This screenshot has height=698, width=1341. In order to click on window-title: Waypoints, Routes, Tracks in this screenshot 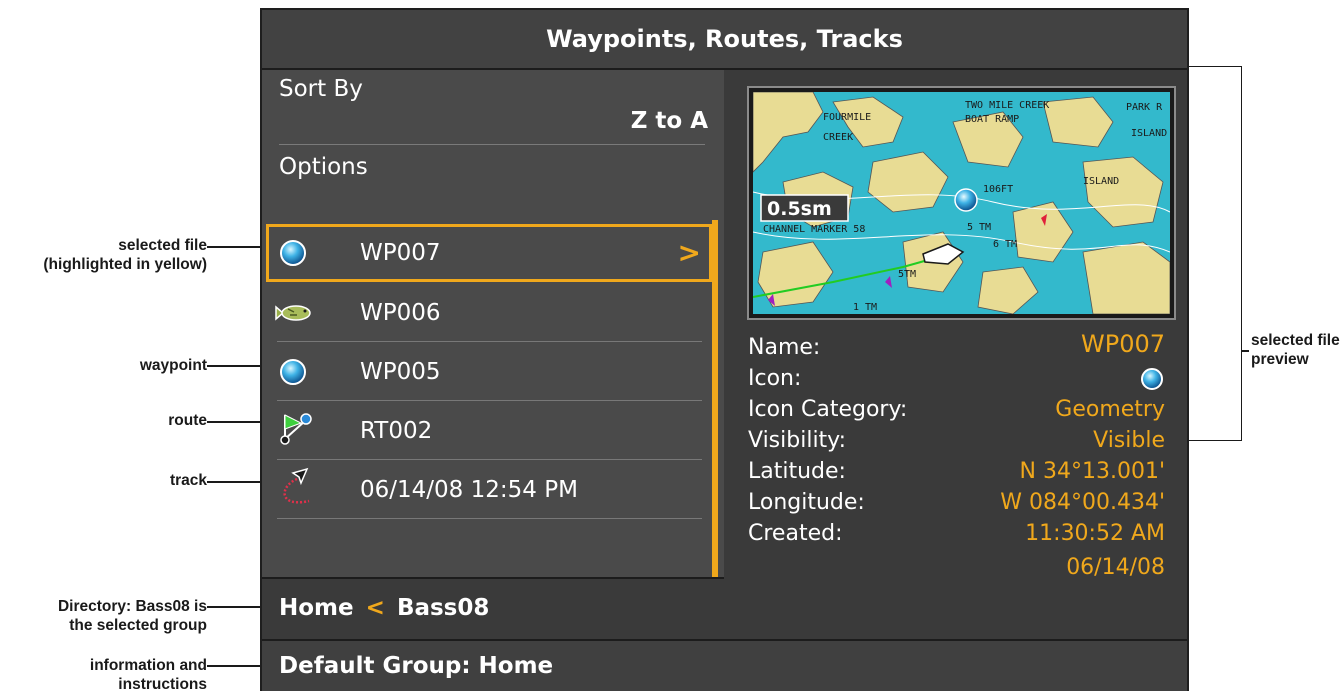, I will do `click(724, 40)`.